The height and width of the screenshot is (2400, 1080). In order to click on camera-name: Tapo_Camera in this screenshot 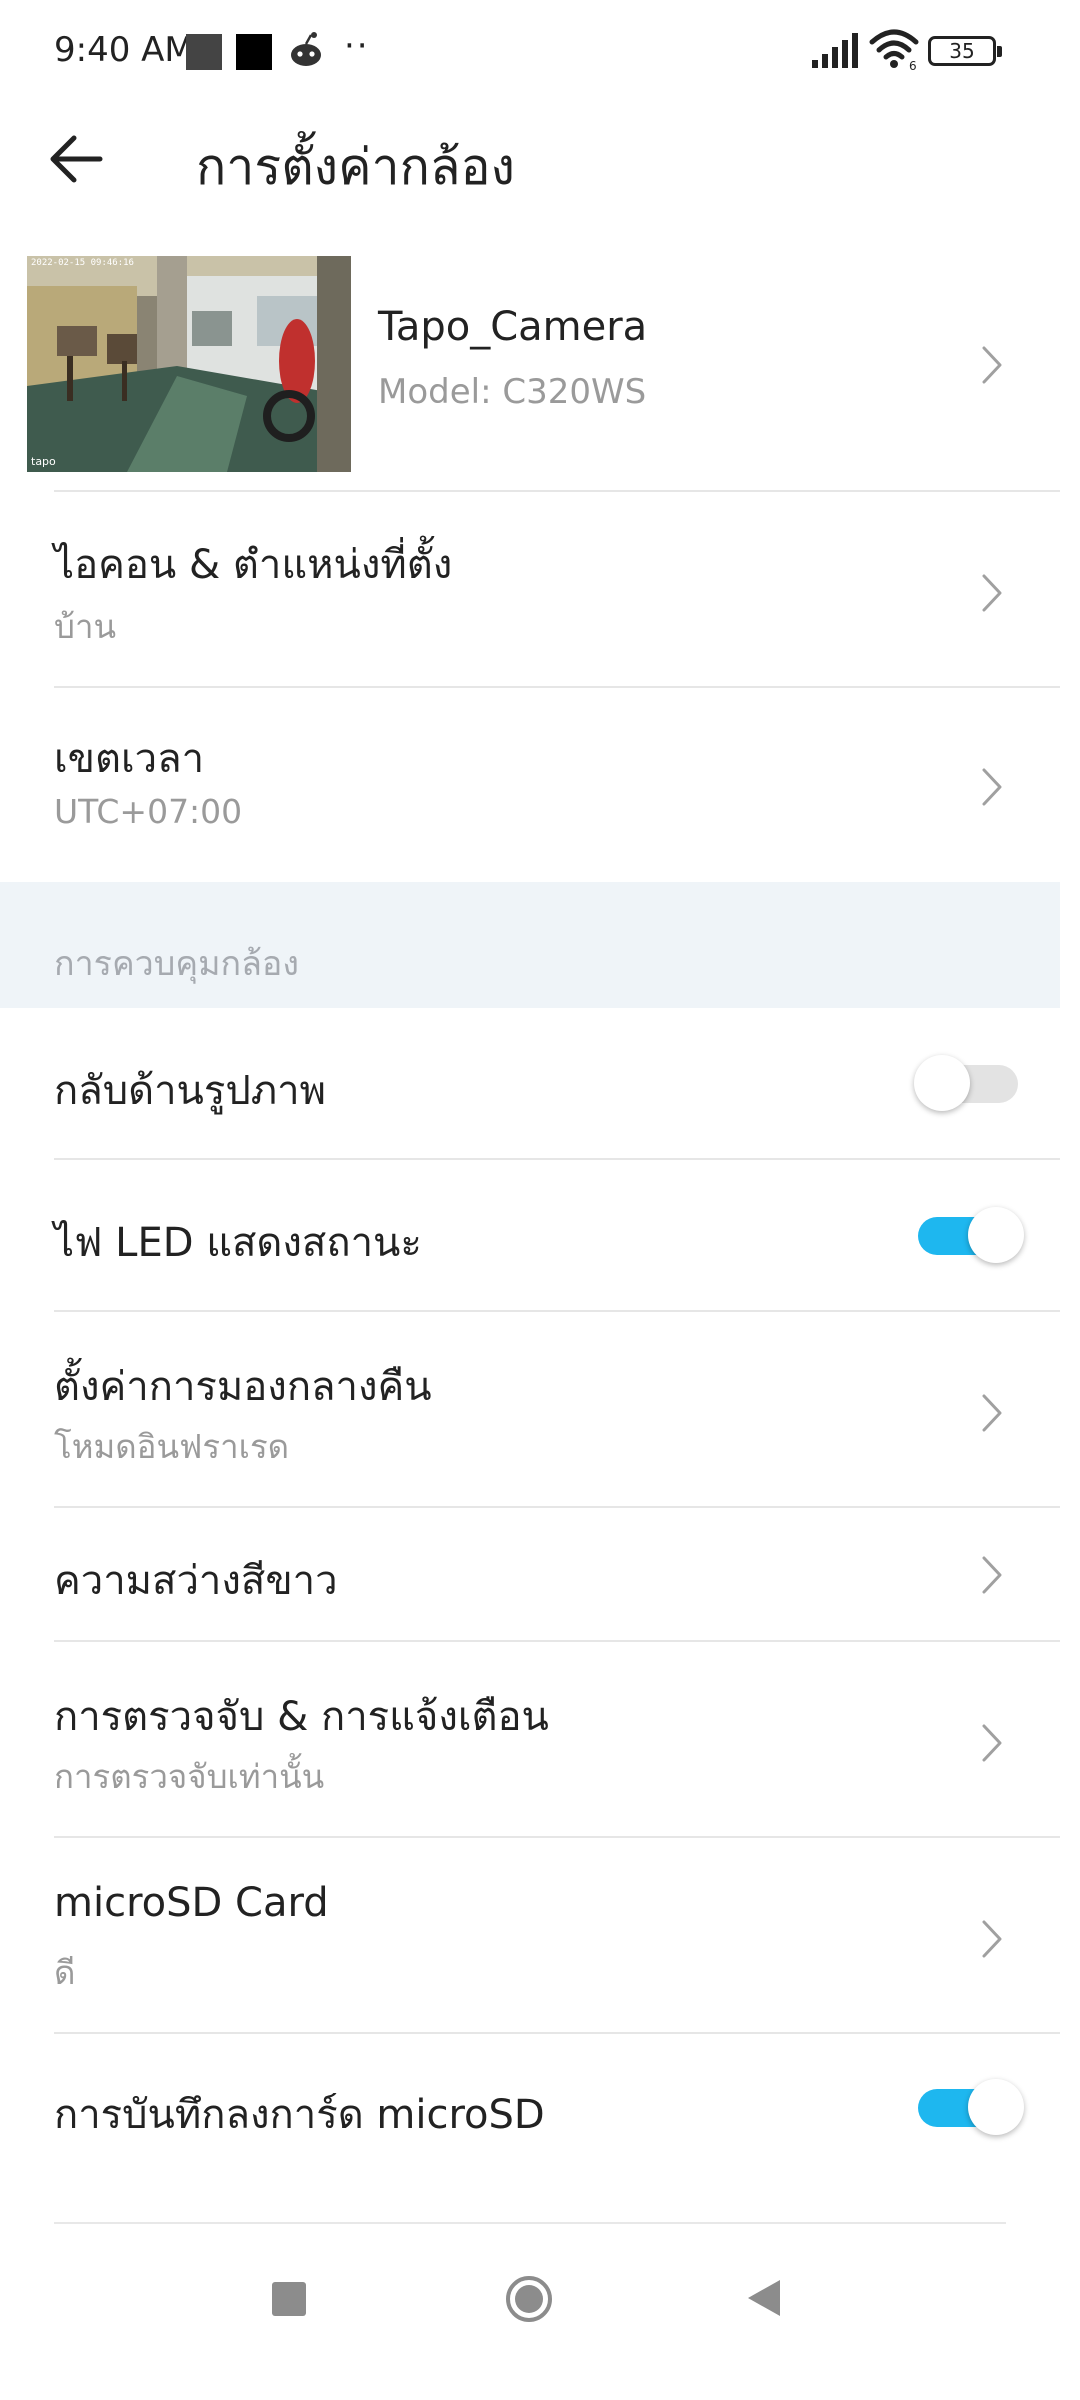, I will do `click(513, 327)`.